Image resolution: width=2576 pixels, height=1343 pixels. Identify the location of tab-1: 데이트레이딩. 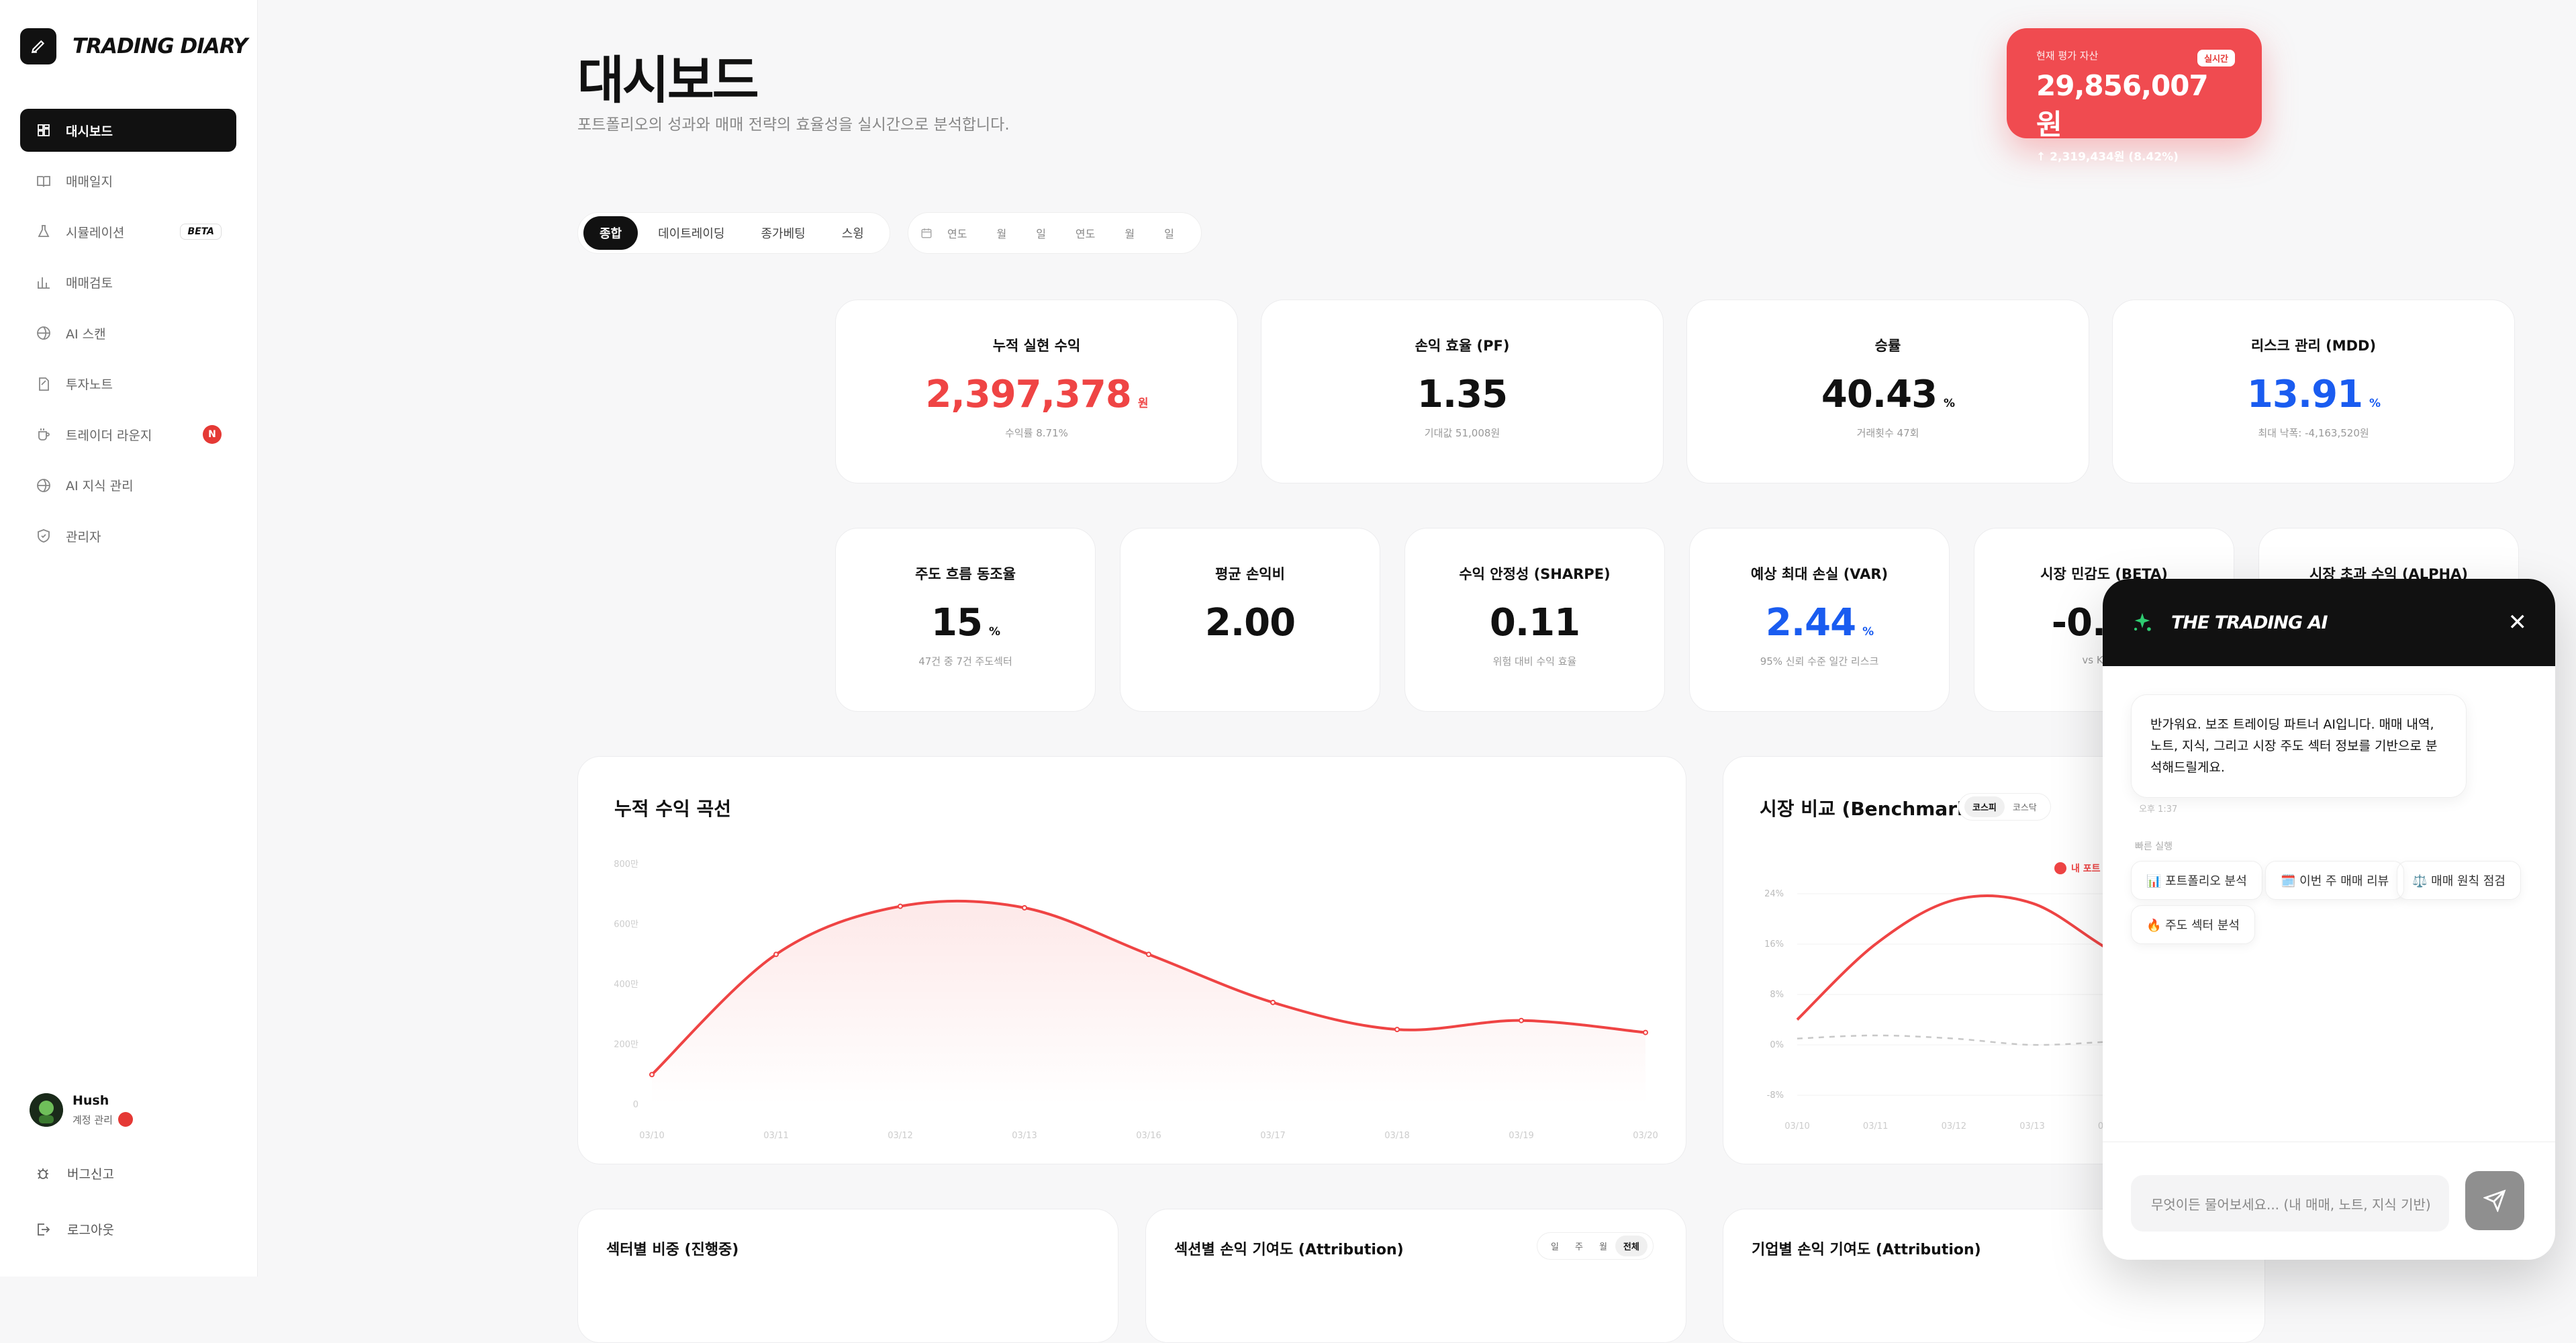
(691, 233).